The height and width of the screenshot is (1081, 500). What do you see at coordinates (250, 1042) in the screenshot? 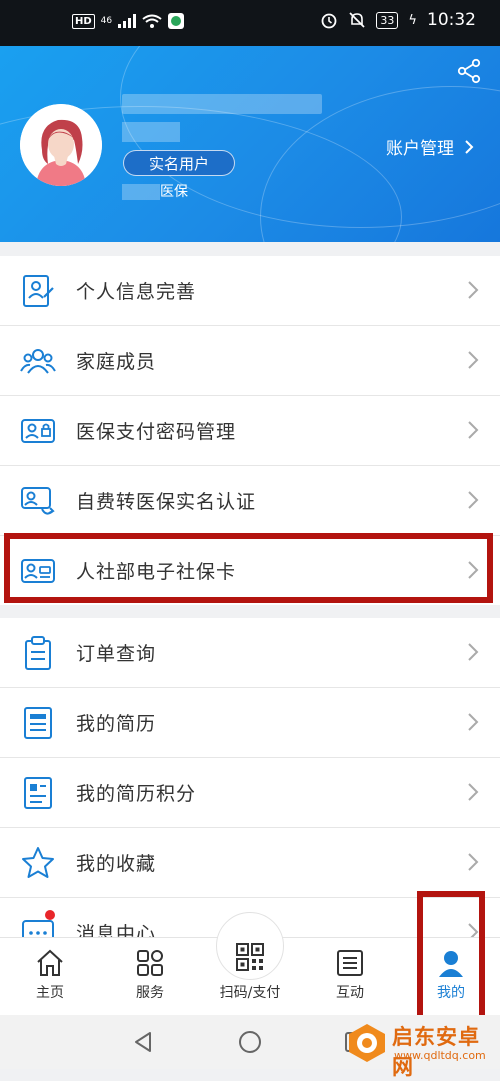
I see `home-circle-icon` at bounding box center [250, 1042].